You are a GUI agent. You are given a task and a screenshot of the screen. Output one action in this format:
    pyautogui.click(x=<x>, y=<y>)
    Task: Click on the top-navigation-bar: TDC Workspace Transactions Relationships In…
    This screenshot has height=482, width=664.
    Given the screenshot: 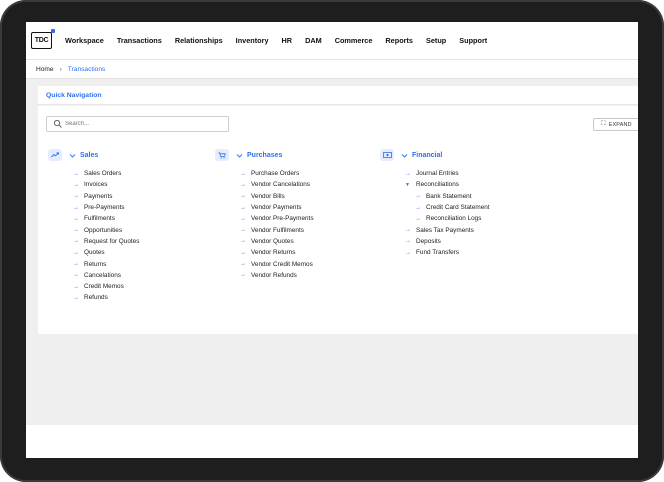 What is the action you would take?
    pyautogui.click(x=332, y=41)
    